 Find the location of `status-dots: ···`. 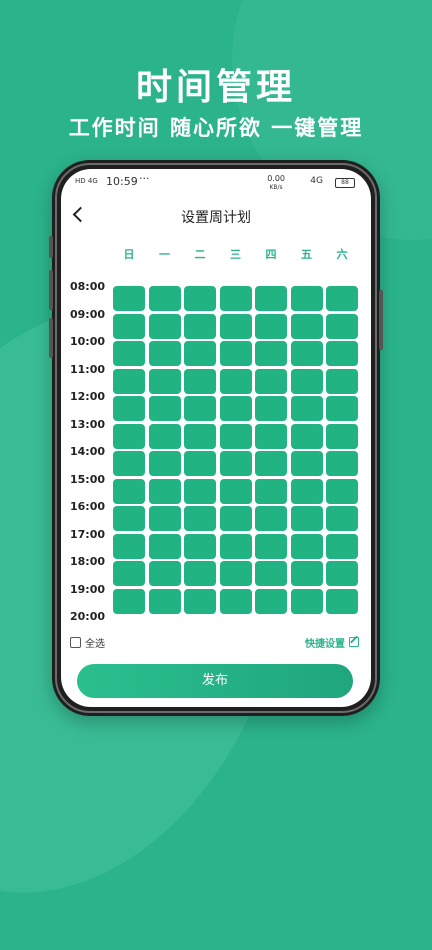

status-dots: ··· is located at coordinates (144, 178).